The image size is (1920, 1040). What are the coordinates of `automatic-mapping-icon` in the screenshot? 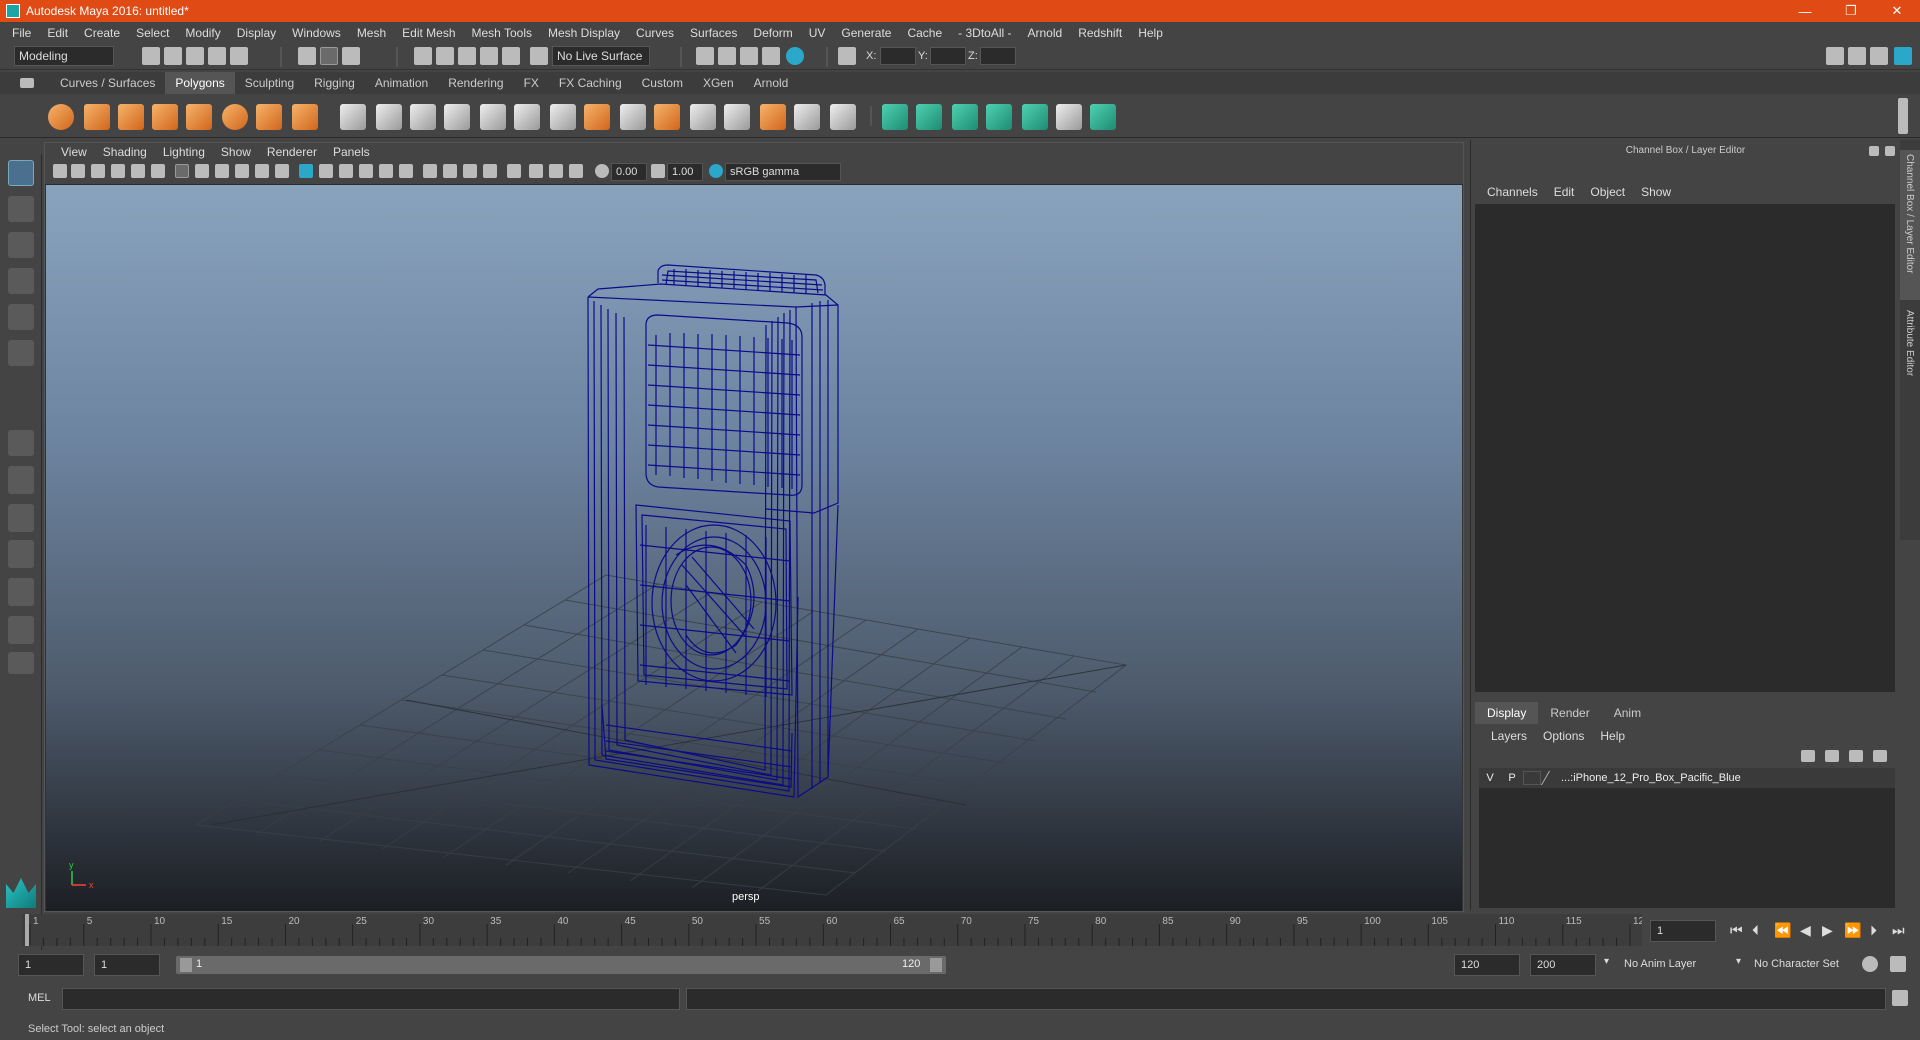 It's located at (999, 117).